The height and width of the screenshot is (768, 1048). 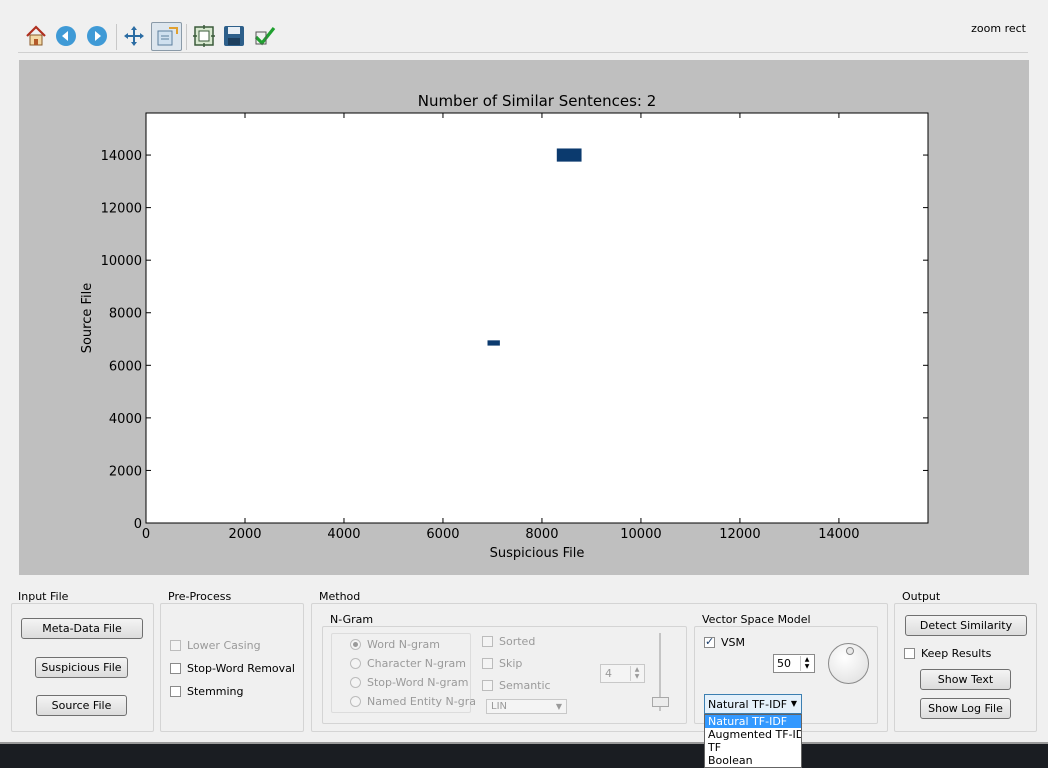 What do you see at coordinates (965, 708) in the screenshot?
I see `show-log-file-button: Show Log File` at bounding box center [965, 708].